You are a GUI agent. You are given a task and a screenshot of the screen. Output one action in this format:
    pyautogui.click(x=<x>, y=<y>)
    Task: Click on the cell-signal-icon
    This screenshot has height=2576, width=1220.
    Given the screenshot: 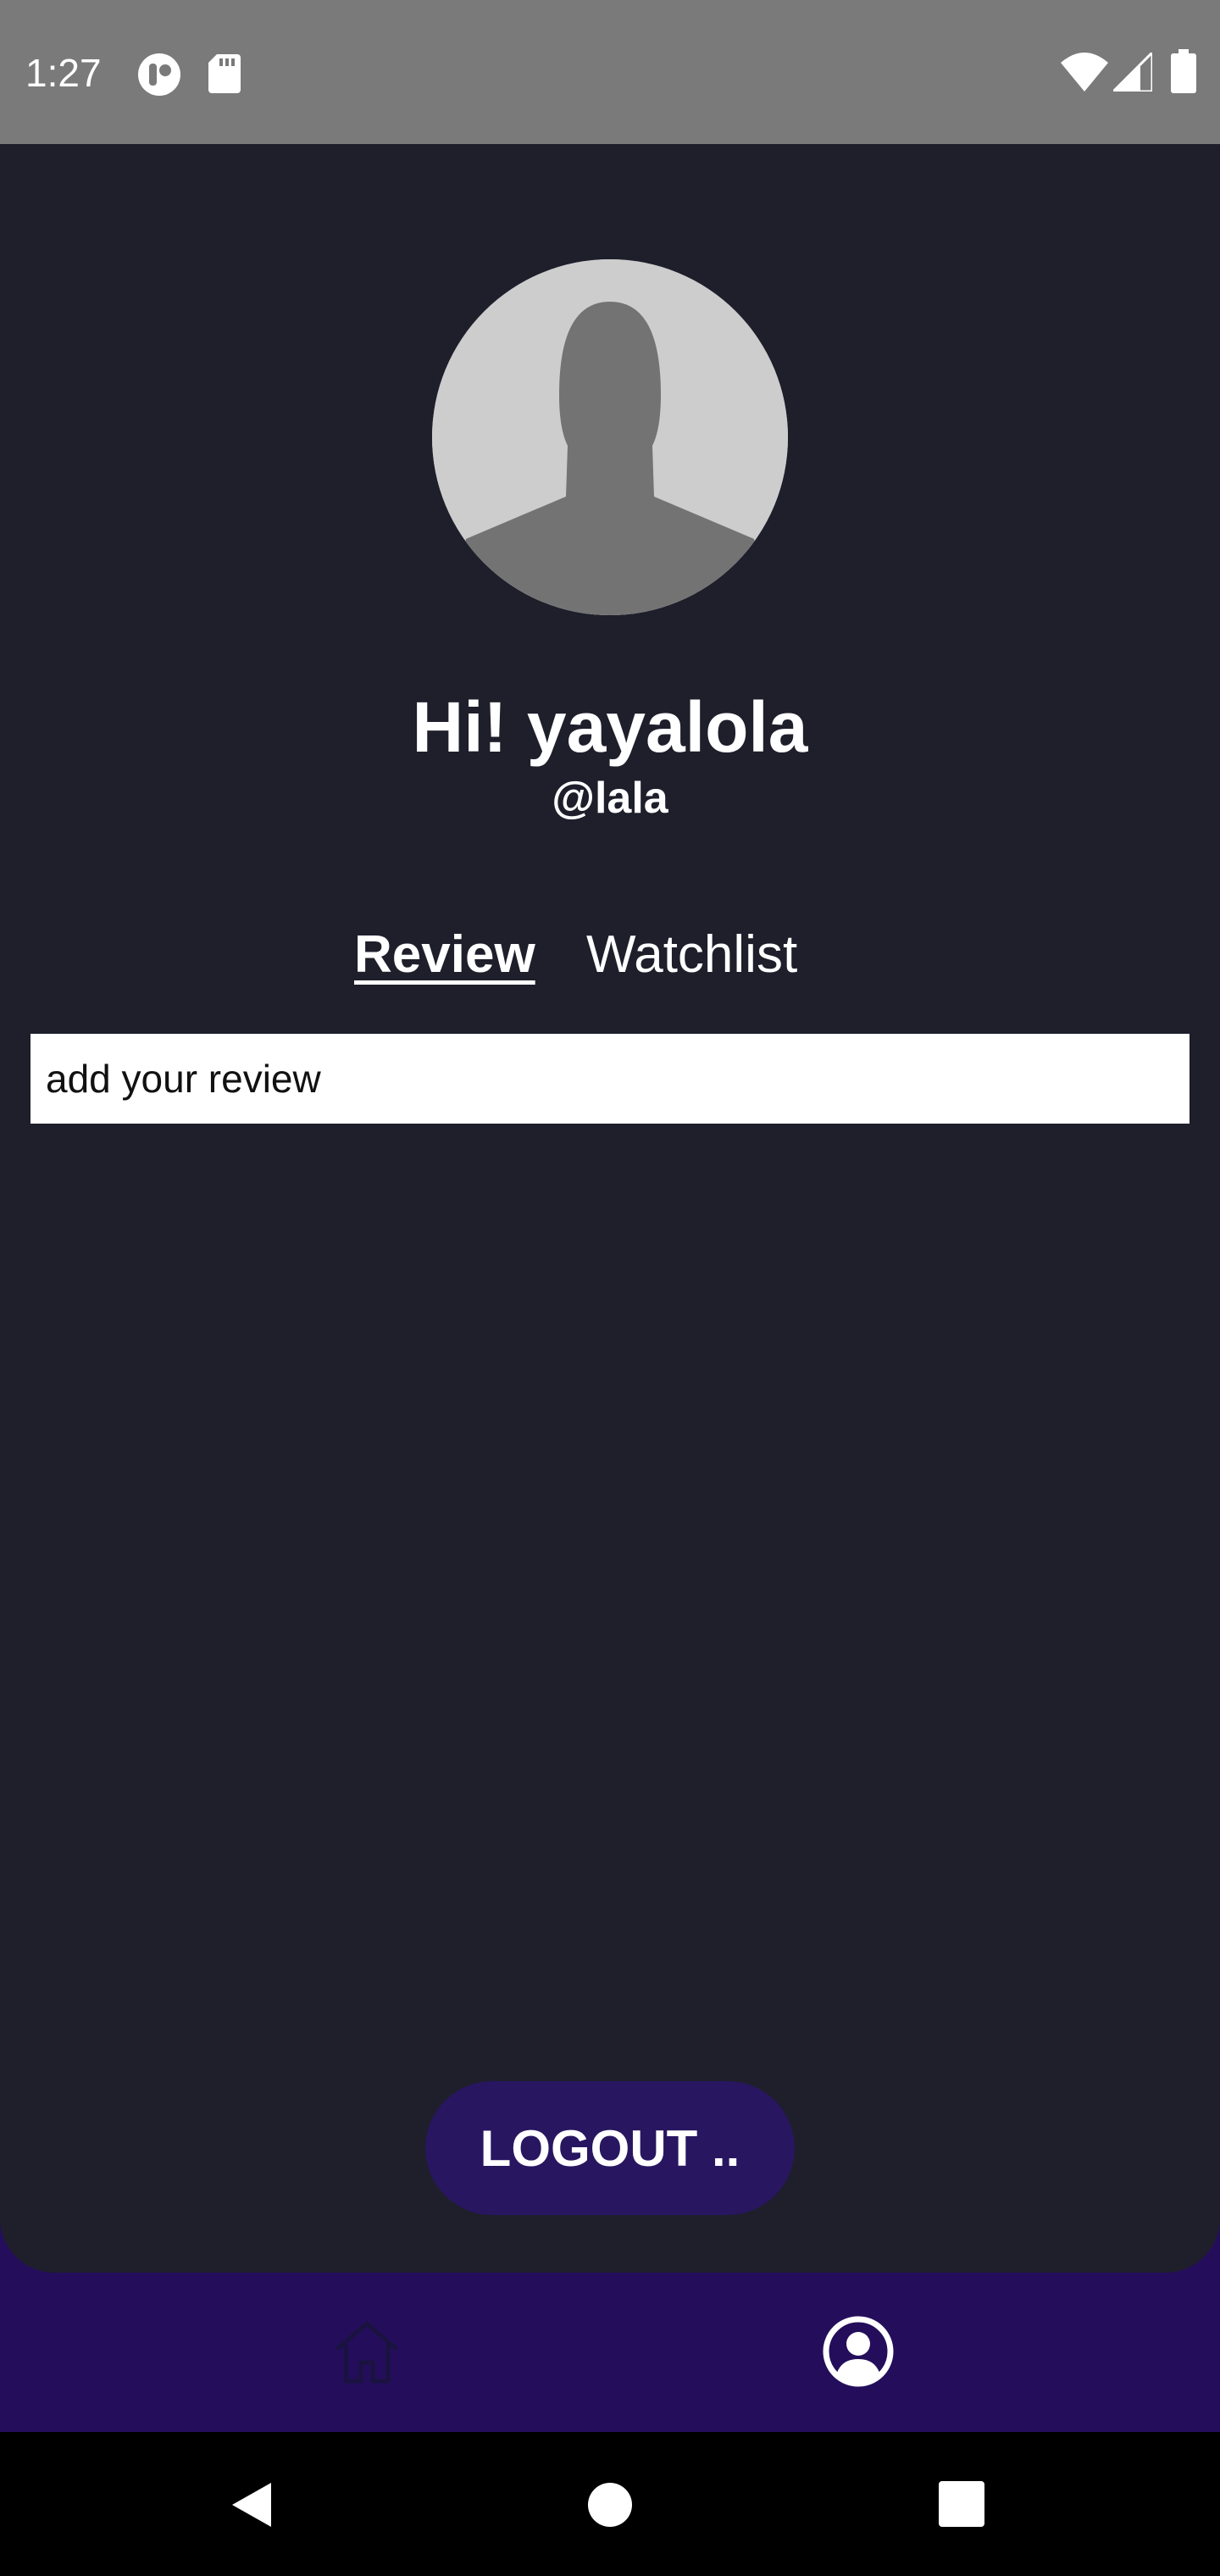 What is the action you would take?
    pyautogui.click(x=1132, y=72)
    